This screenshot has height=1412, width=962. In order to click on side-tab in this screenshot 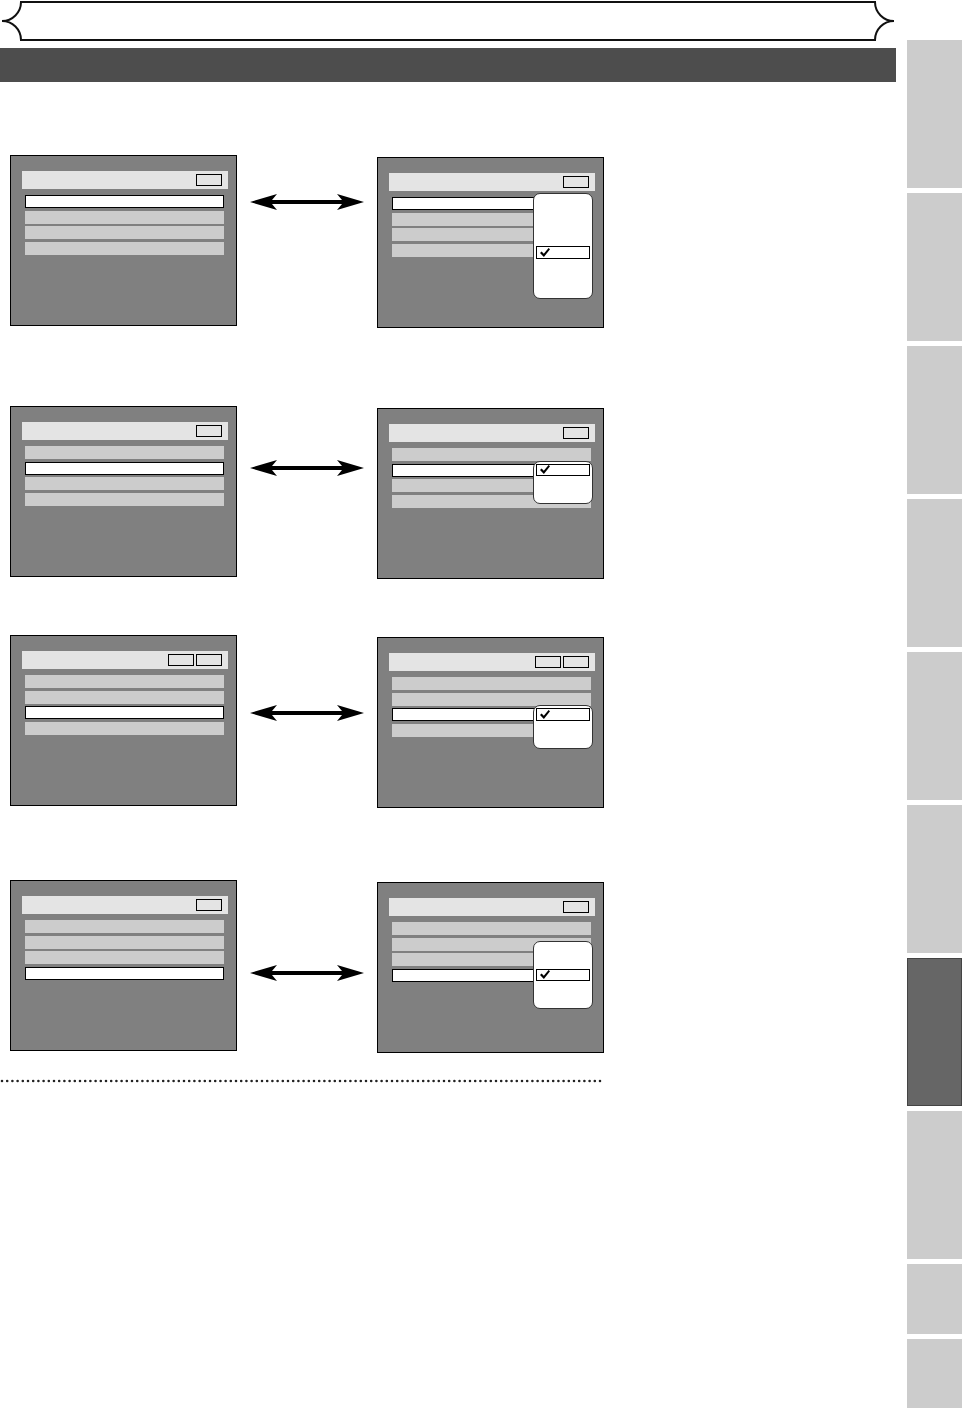, I will do `click(934, 1032)`.